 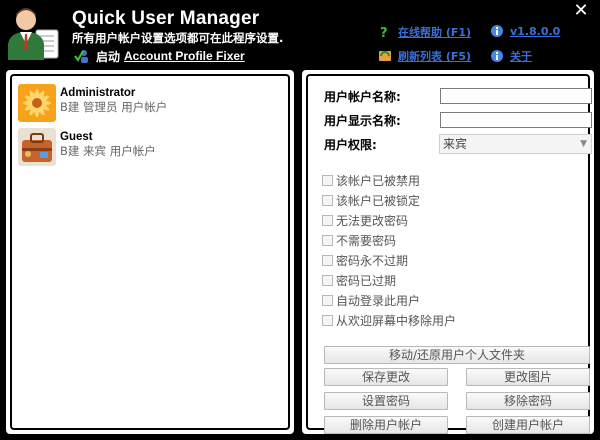 What do you see at coordinates (359, 280) in the screenshot?
I see `checkbox-password-expired: 密码已过期` at bounding box center [359, 280].